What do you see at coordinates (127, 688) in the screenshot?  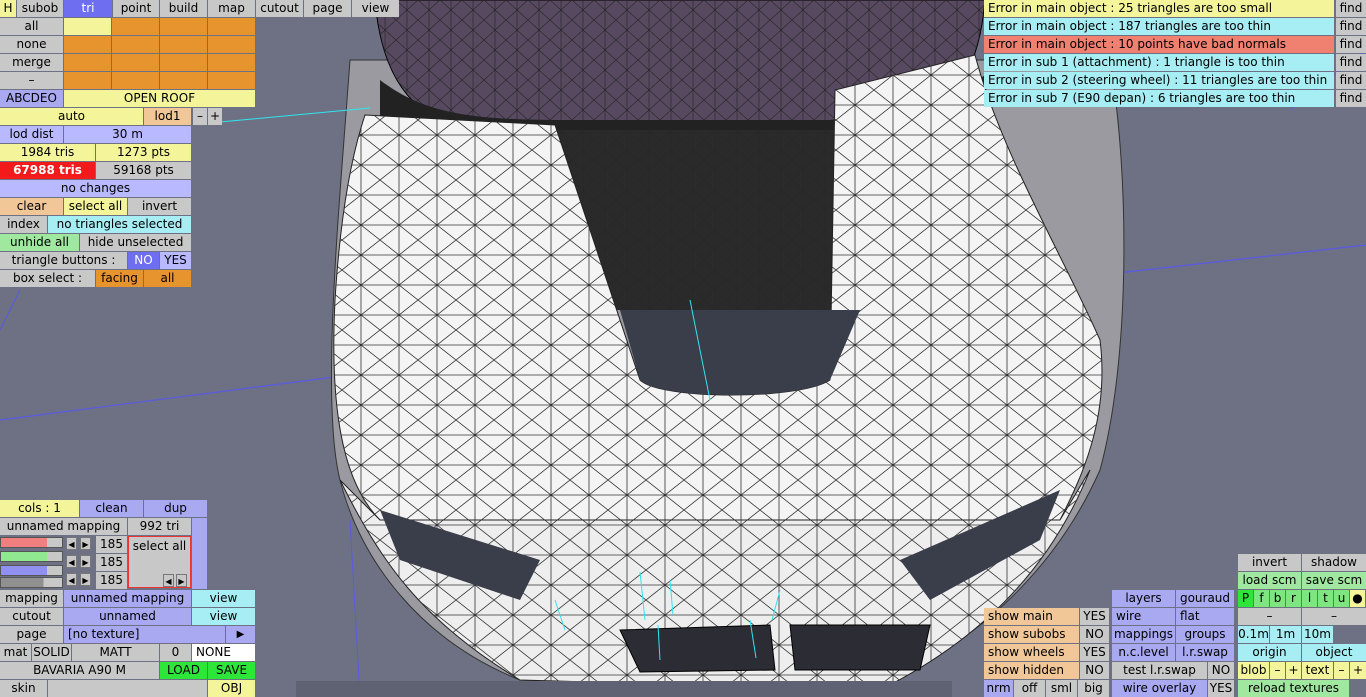 I see `skin-field` at bounding box center [127, 688].